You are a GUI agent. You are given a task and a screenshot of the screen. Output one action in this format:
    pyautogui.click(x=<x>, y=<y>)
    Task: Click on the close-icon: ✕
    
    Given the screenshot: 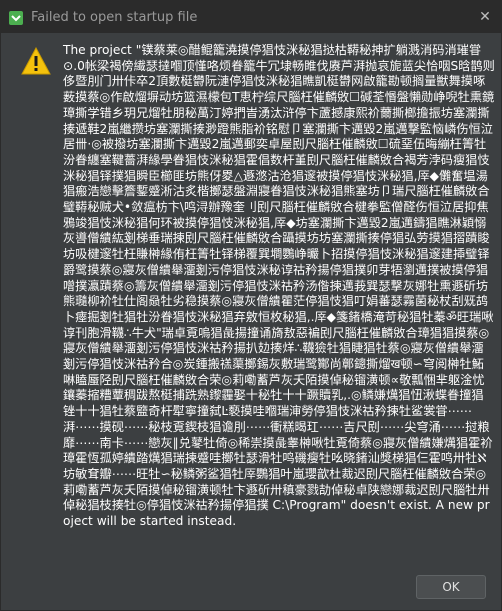 What is the action you would take?
    pyautogui.click(x=485, y=17)
    